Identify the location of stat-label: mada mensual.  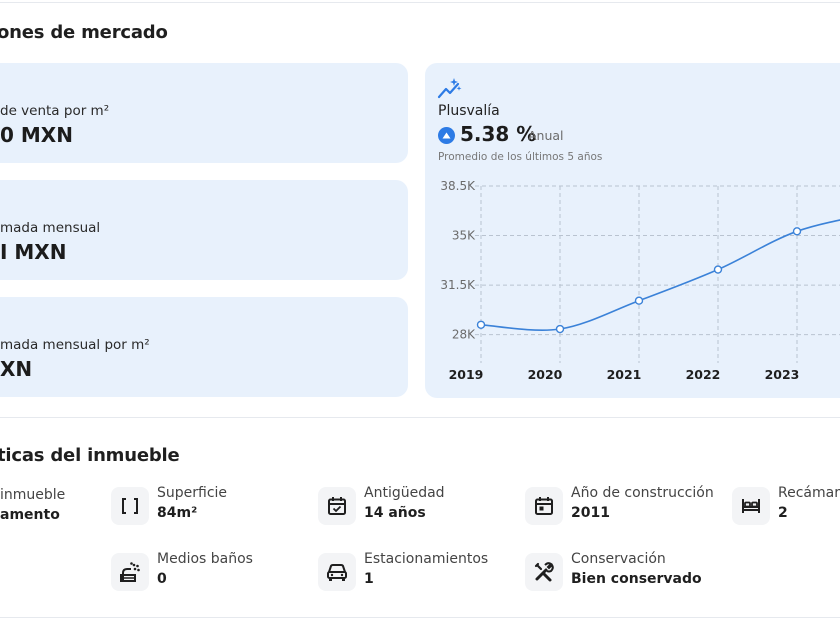
(50, 228).